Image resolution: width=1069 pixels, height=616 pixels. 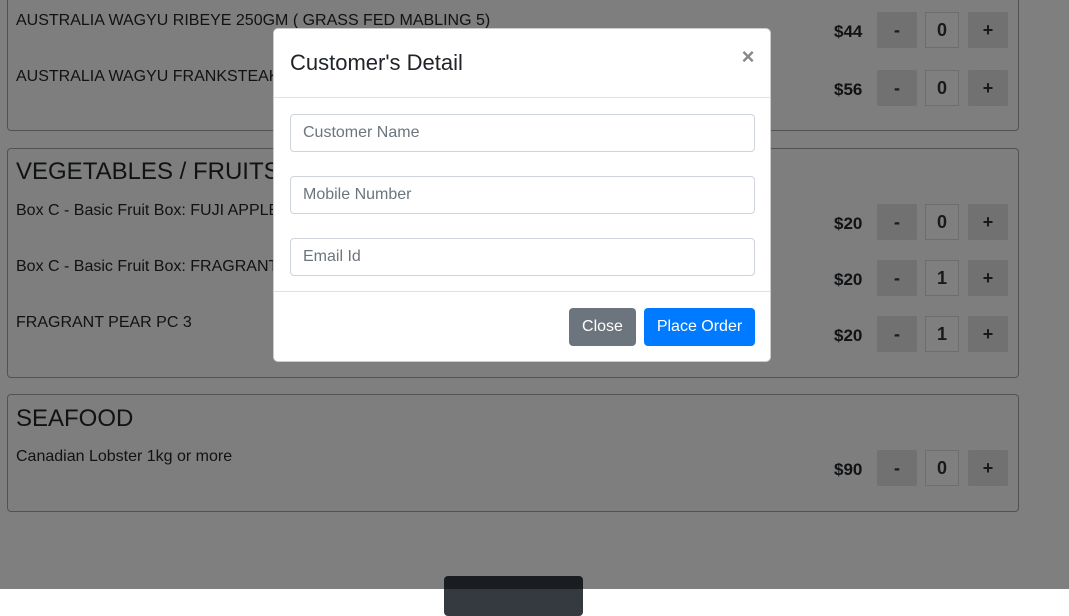 I want to click on place-order-button: Place Order, so click(x=699, y=327).